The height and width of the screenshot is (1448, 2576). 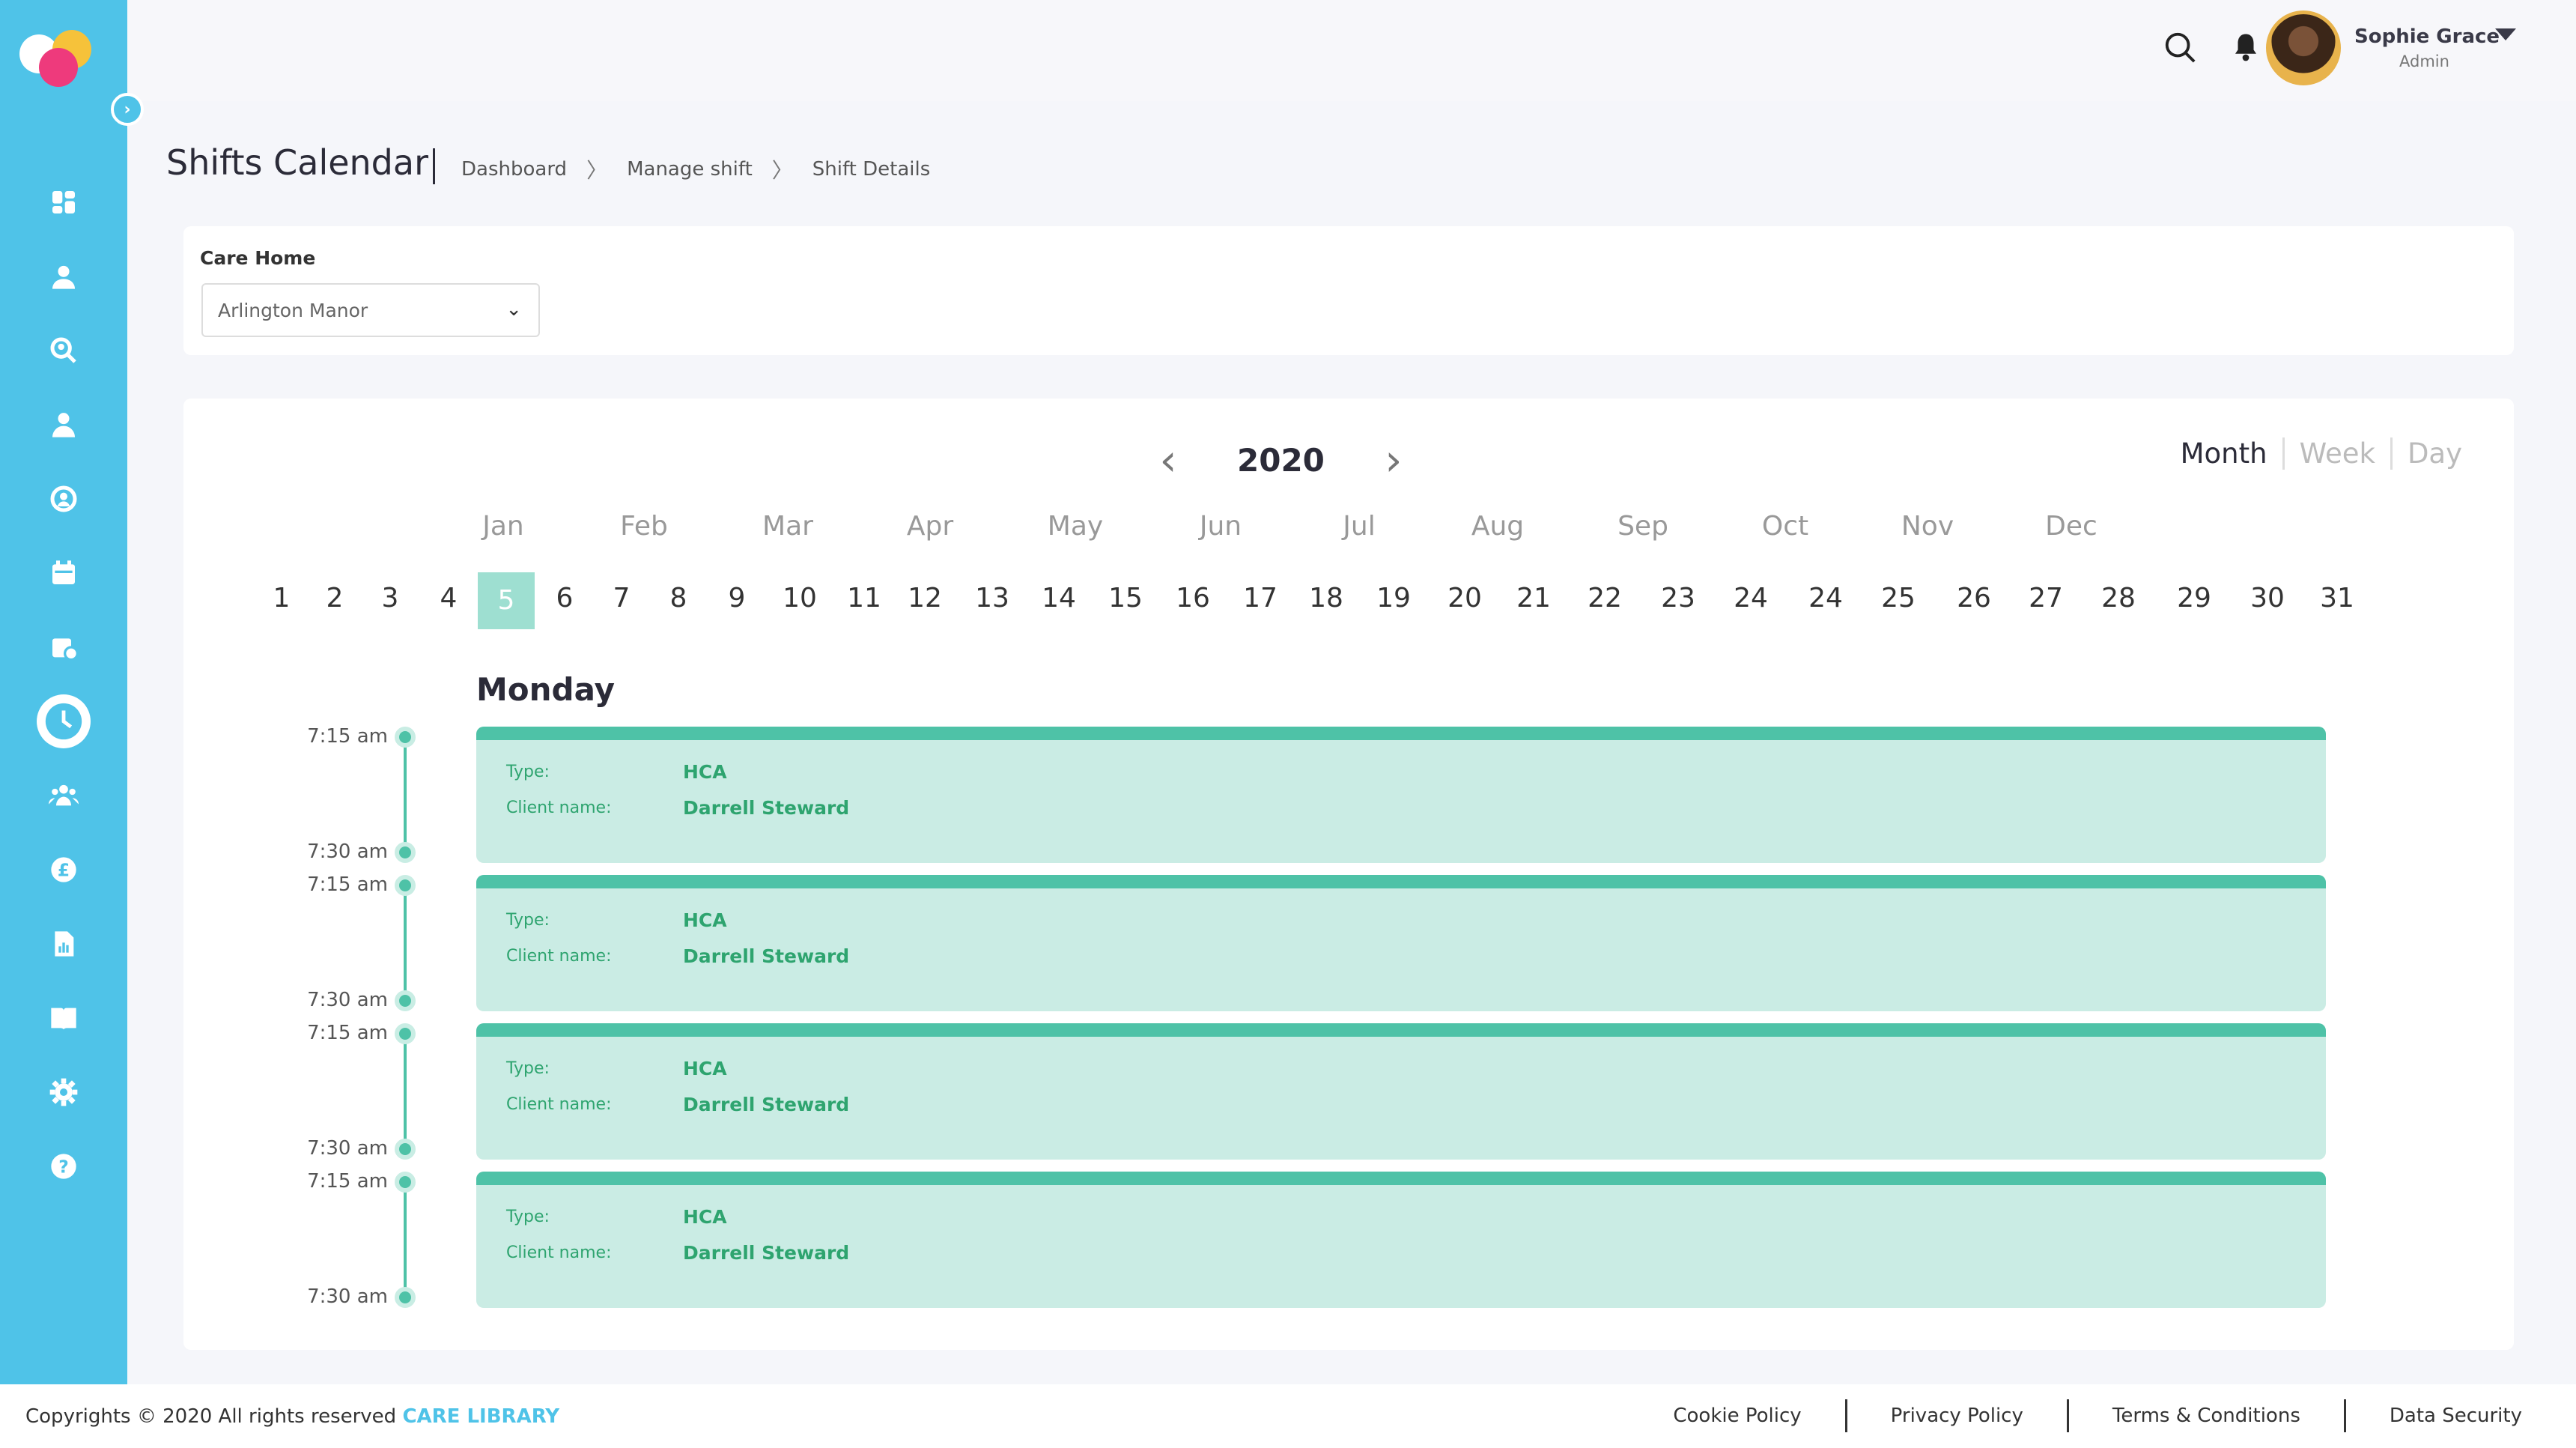 I want to click on month-dec: Dec, so click(x=2071, y=526).